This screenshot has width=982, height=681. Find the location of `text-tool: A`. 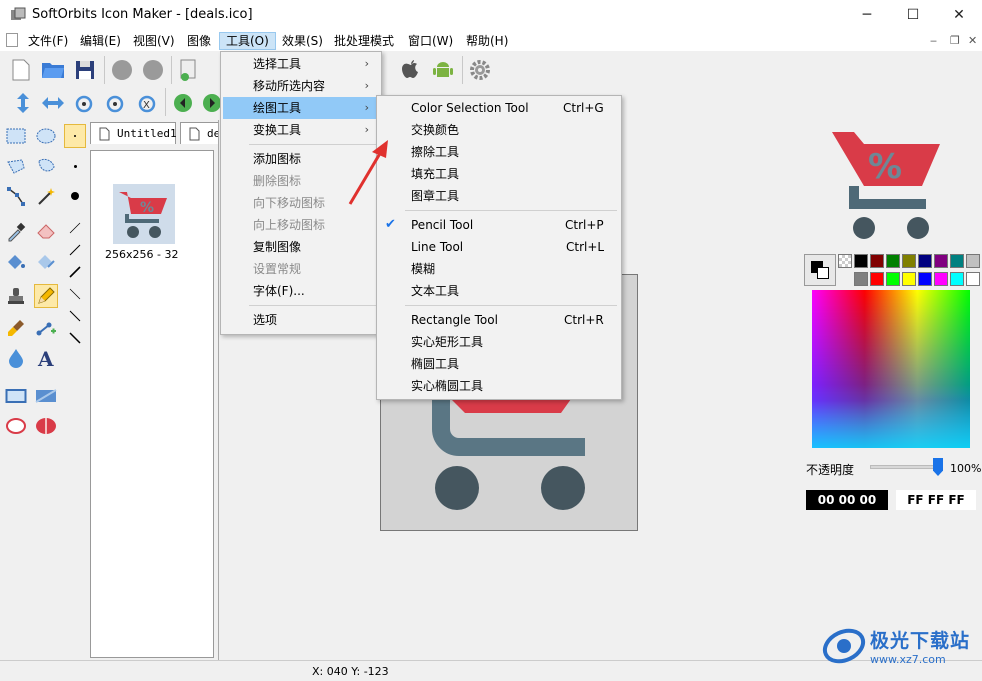

text-tool: A is located at coordinates (46, 358).